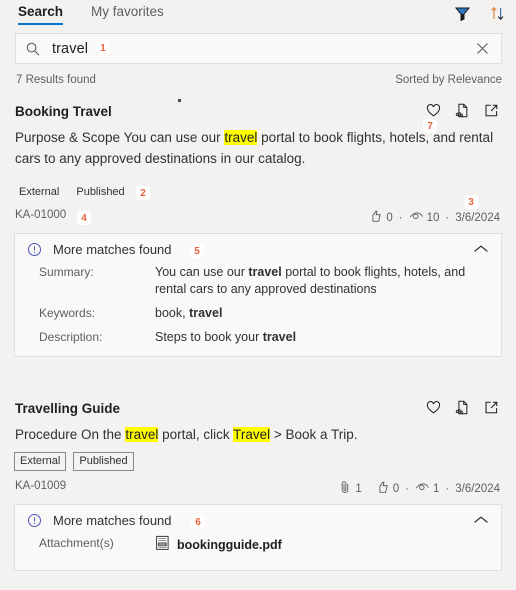 The image size is (516, 590). Describe the element at coordinates (482, 48) in the screenshot. I see `close-icon` at that location.